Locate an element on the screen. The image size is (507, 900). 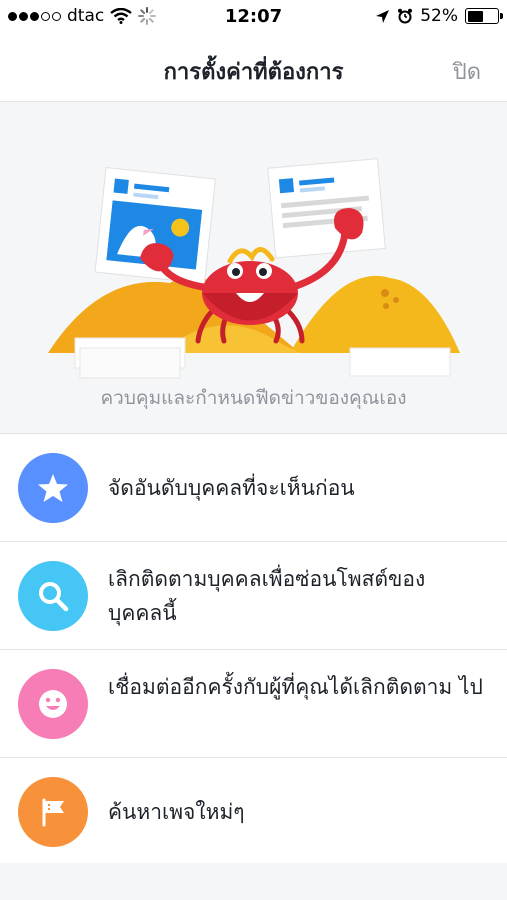
option-prioritize-who-to-see-first: จัดอันดับบุคคลที่จะเห็นก่อน is located at coordinates (253, 488).